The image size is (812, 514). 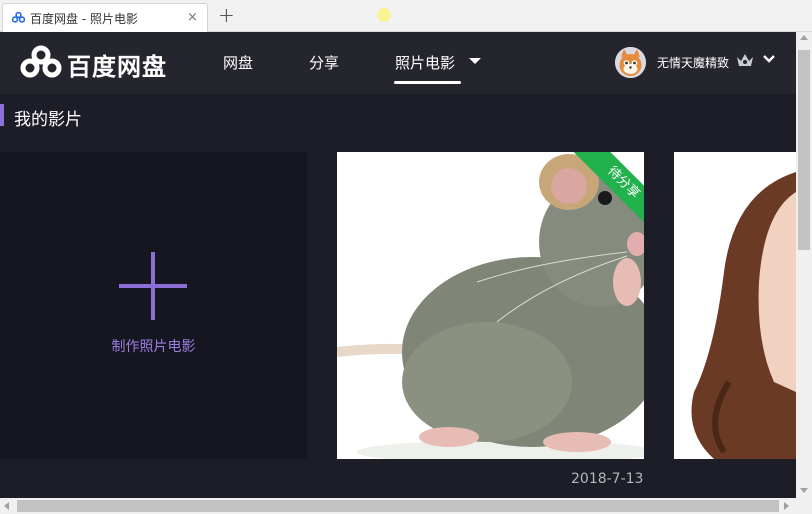 What do you see at coordinates (192, 17) in the screenshot?
I see `close-tab-icon: ×` at bounding box center [192, 17].